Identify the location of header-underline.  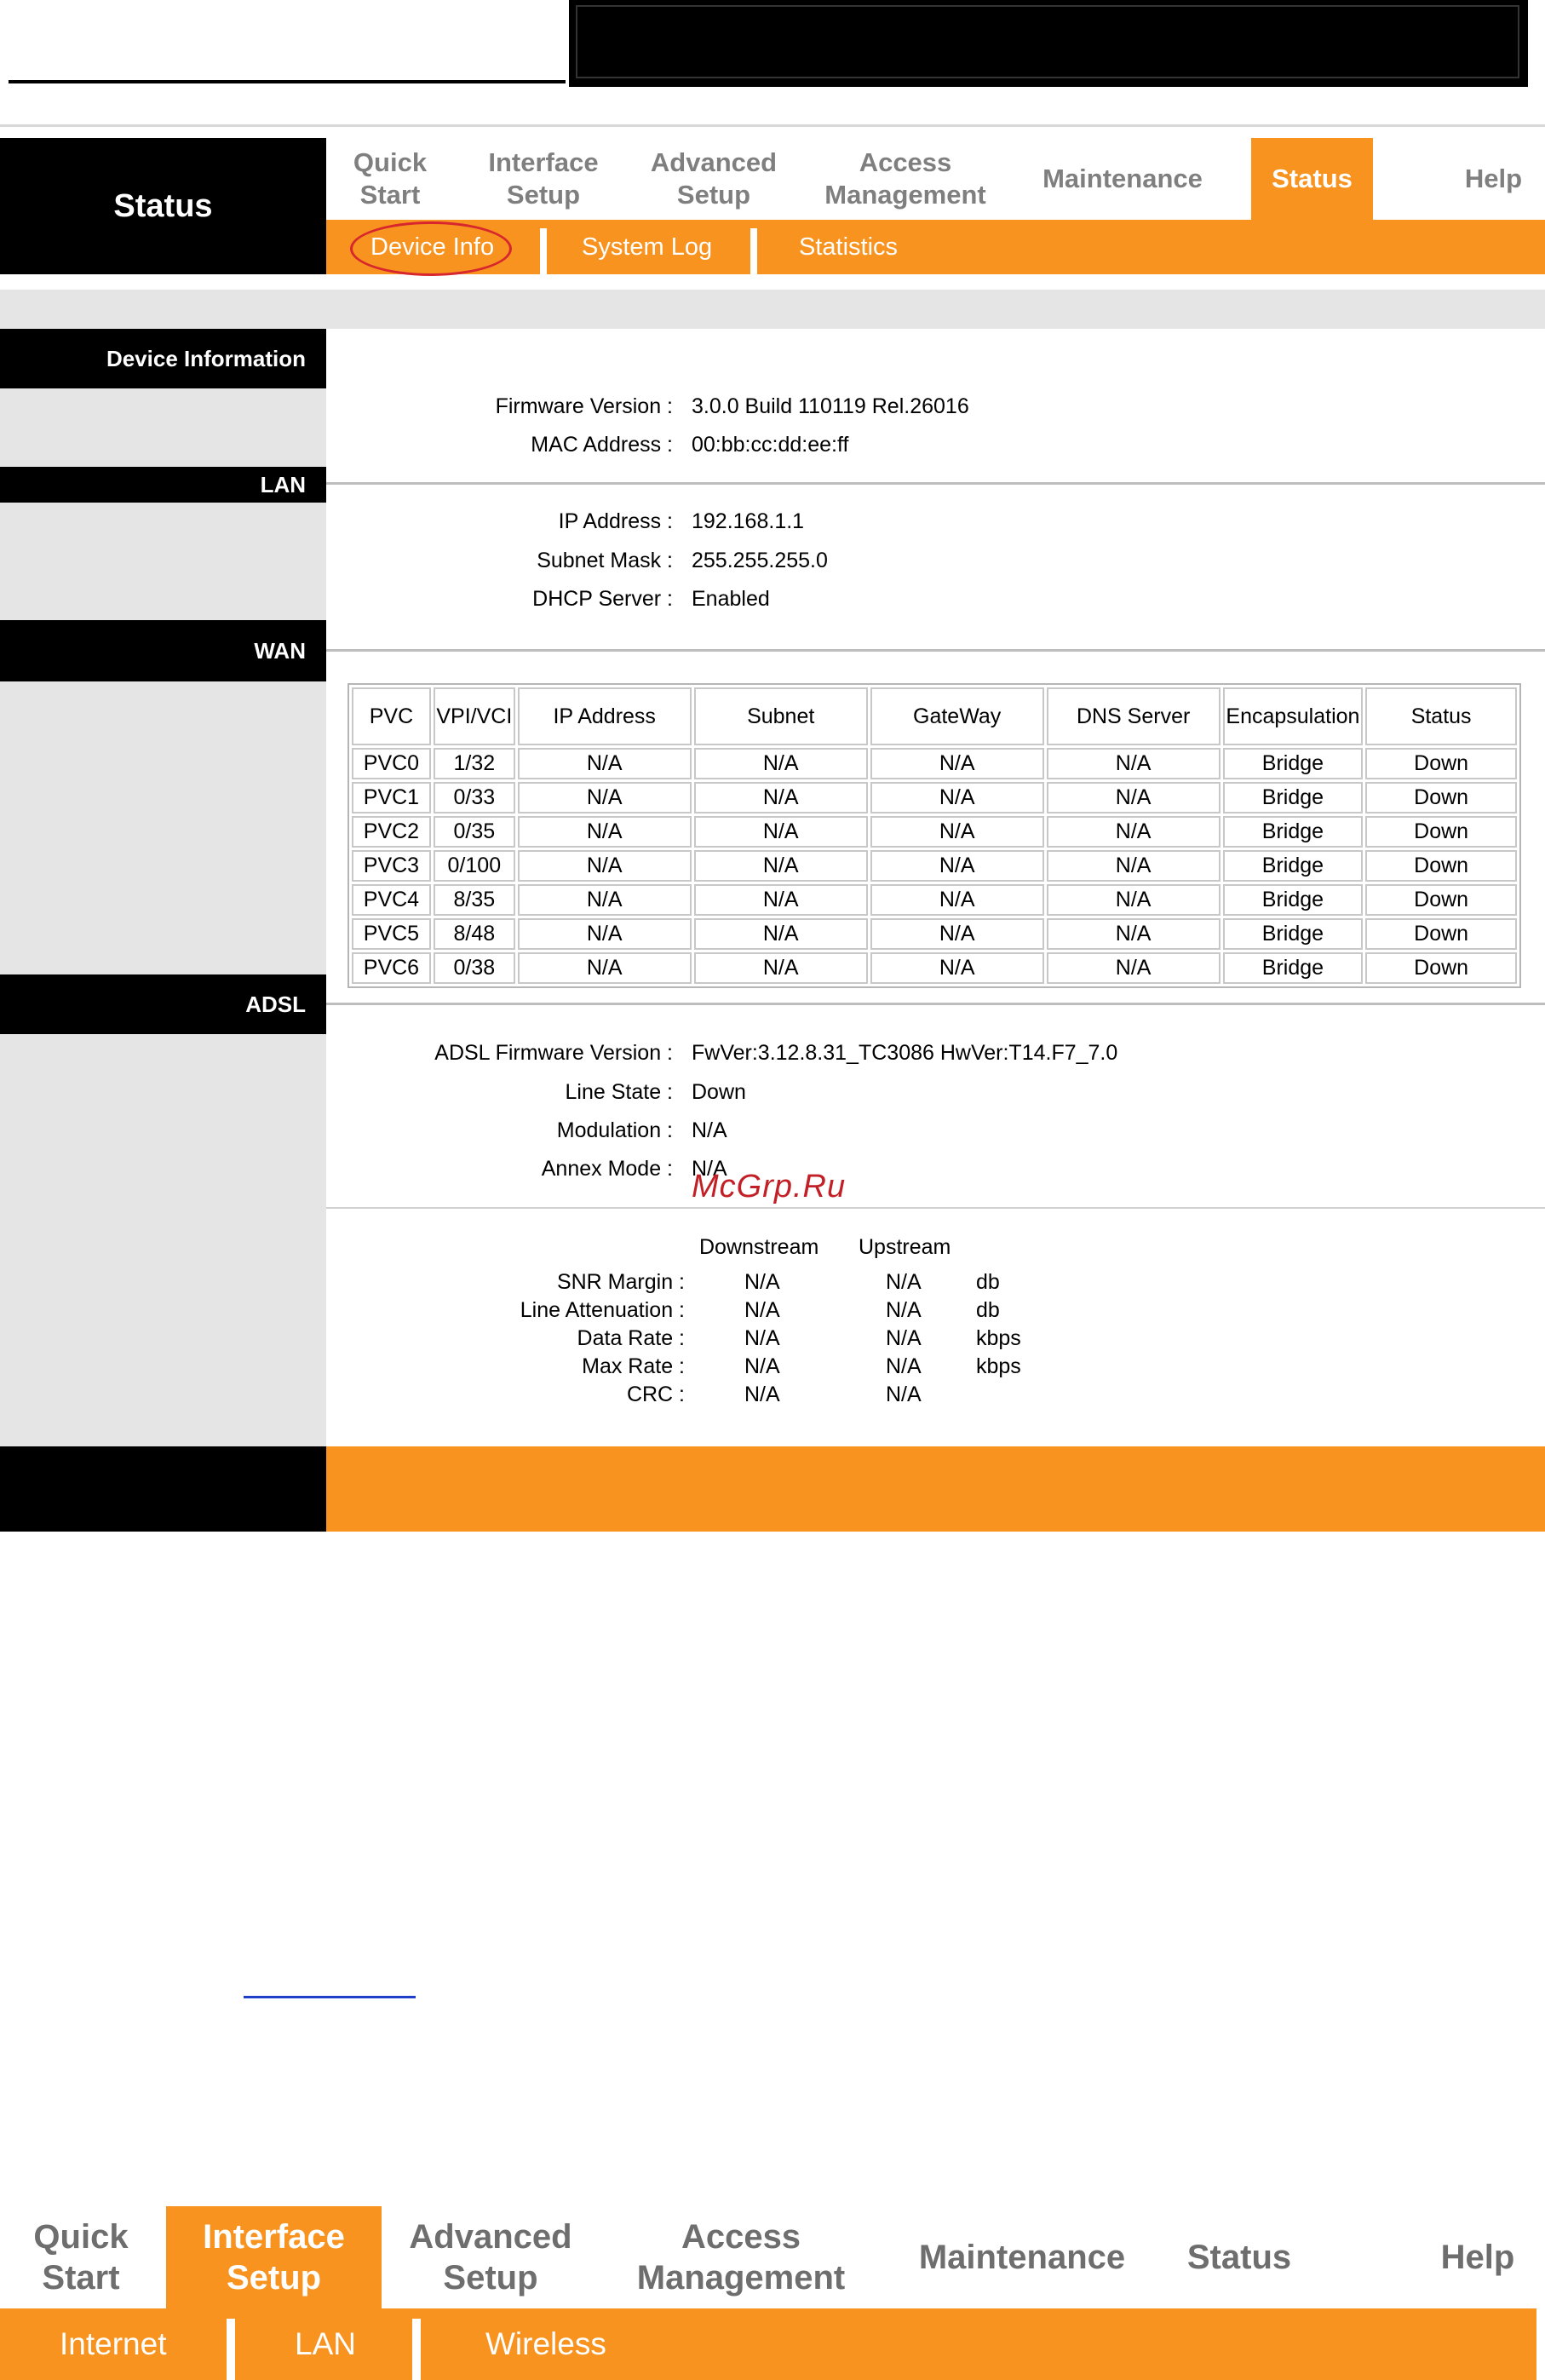
(287, 82).